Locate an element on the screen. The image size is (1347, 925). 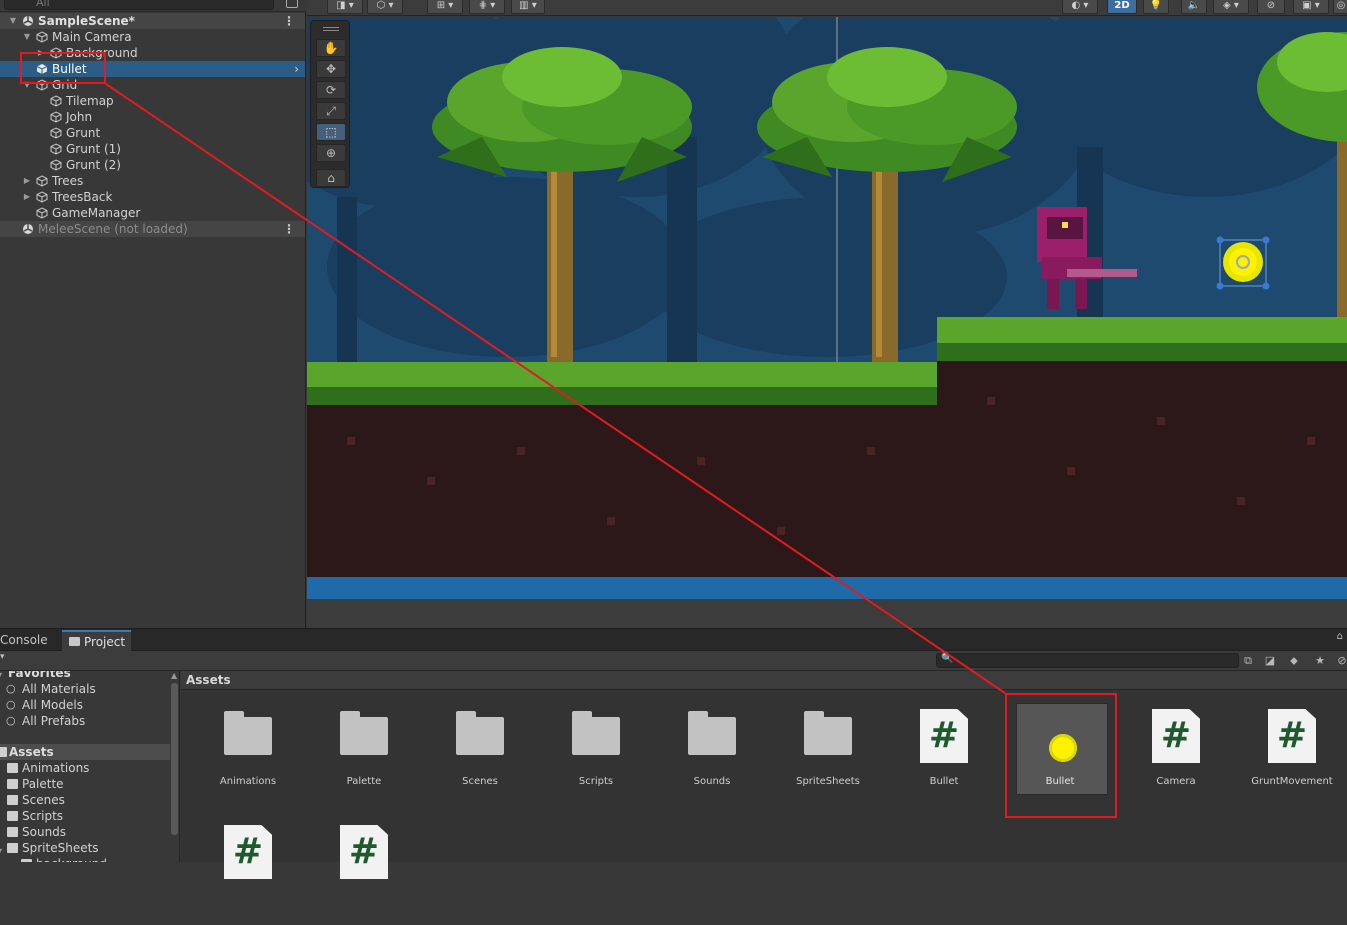
hierarchy-item-grunt-1: Grunt (1) is located at coordinates (152, 149).